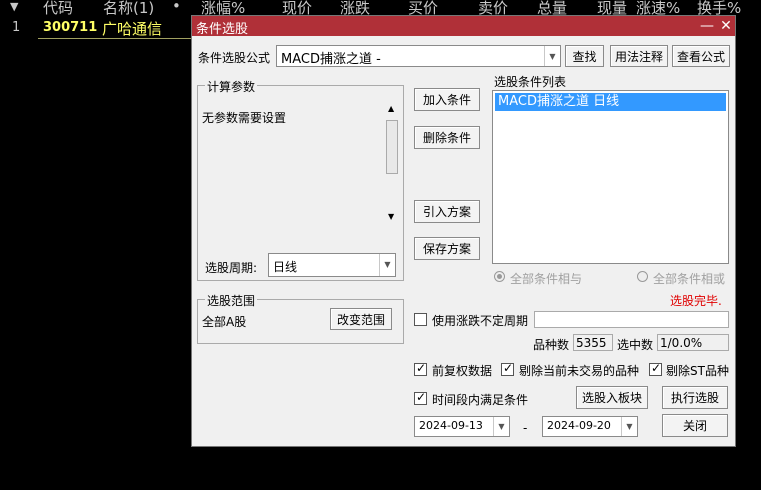  Describe the element at coordinates (610, 177) in the screenshot. I see `condition-list: MACD捕涨之道 日线` at that location.